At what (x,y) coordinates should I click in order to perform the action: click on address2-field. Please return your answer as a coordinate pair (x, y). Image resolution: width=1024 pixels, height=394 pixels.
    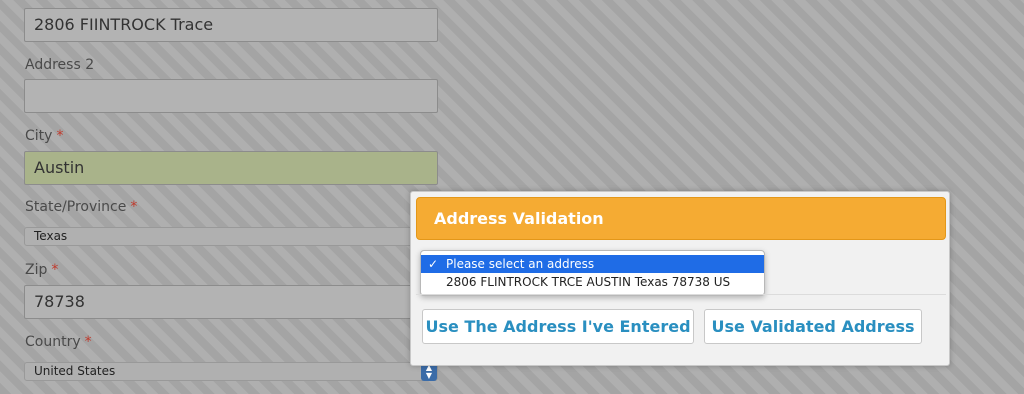
    Looking at the image, I should click on (231, 96).